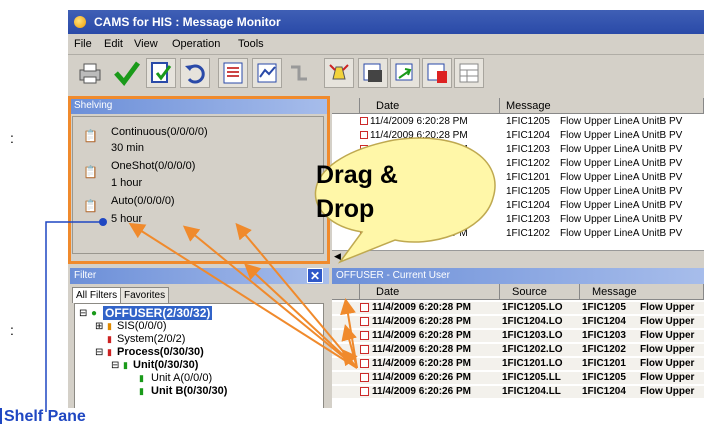 The height and width of the screenshot is (428, 704). I want to click on callout-text: Drag & Drop, so click(357, 192).